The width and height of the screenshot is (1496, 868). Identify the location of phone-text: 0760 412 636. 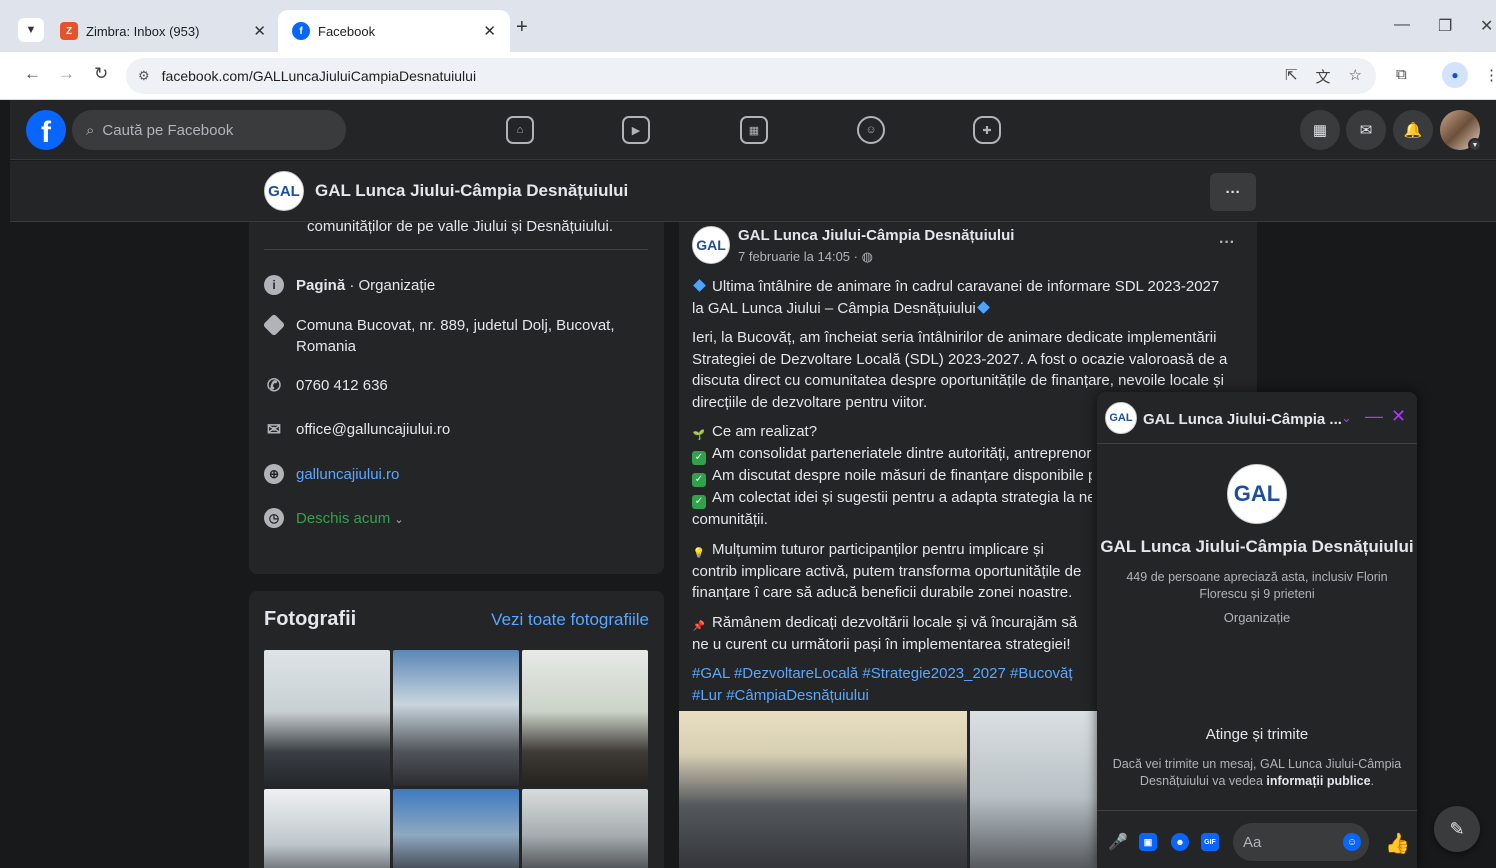
(342, 385).